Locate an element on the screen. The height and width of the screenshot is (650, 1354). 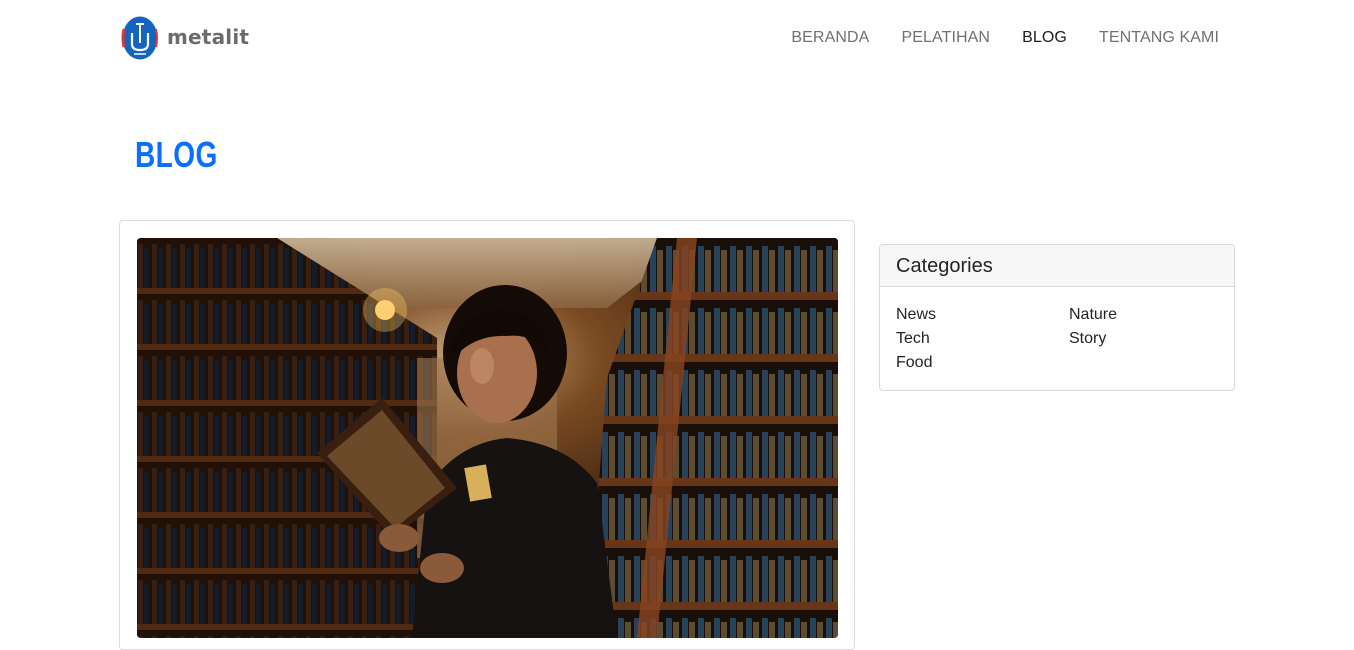
nav-item-beranda: BERANDA is located at coordinates (830, 38).